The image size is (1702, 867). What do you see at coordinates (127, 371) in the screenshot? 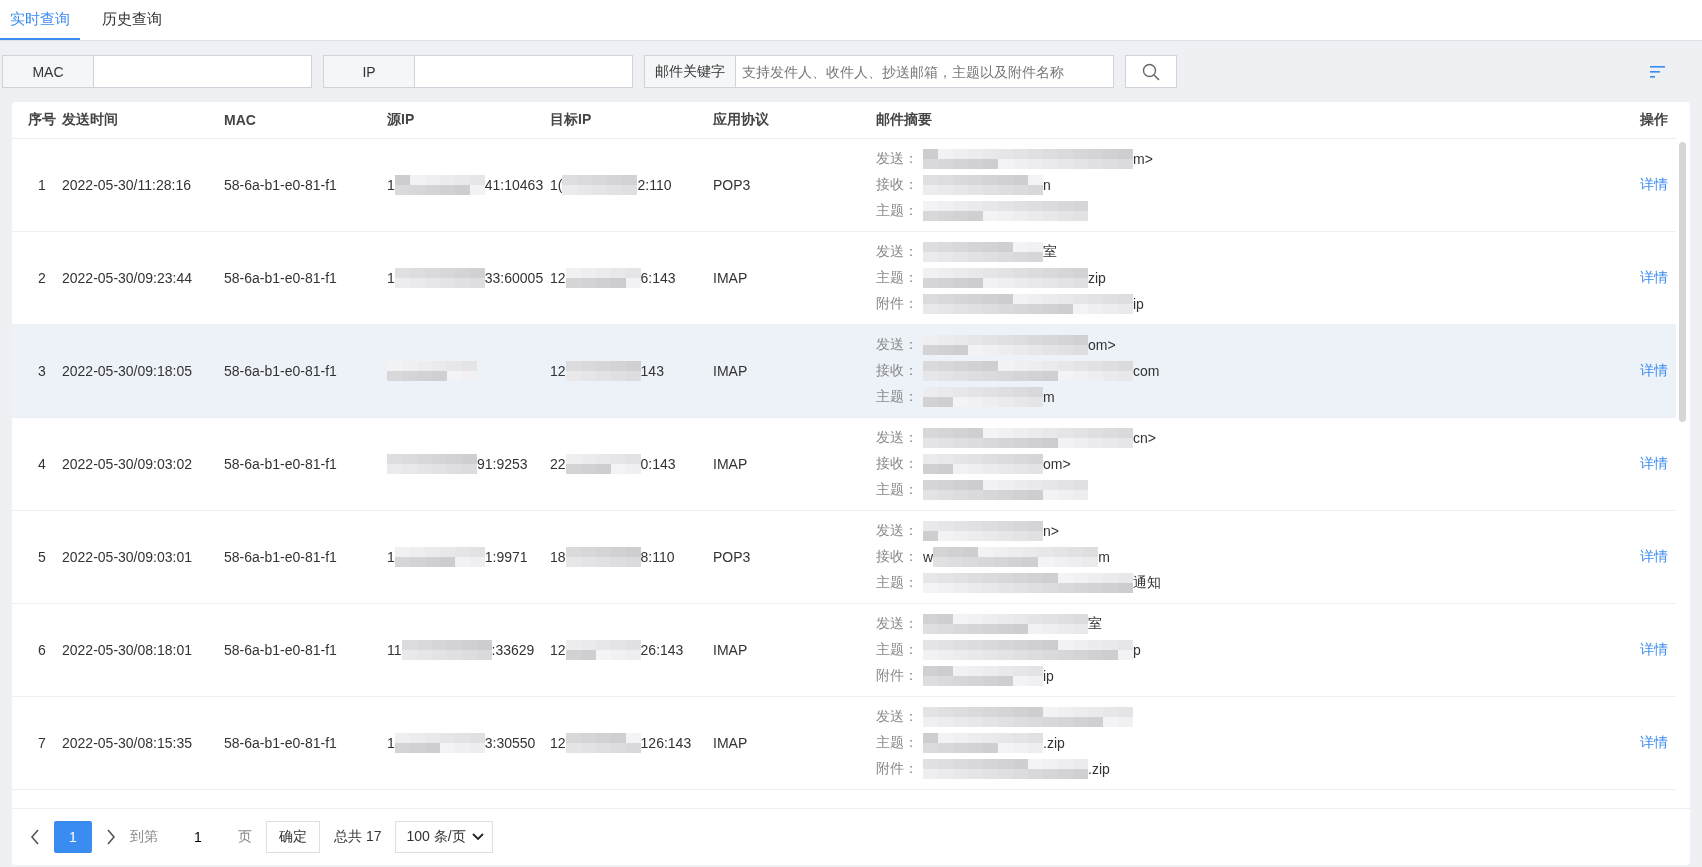
I see `table-cell: 2022-05-30/09:18:05` at bounding box center [127, 371].